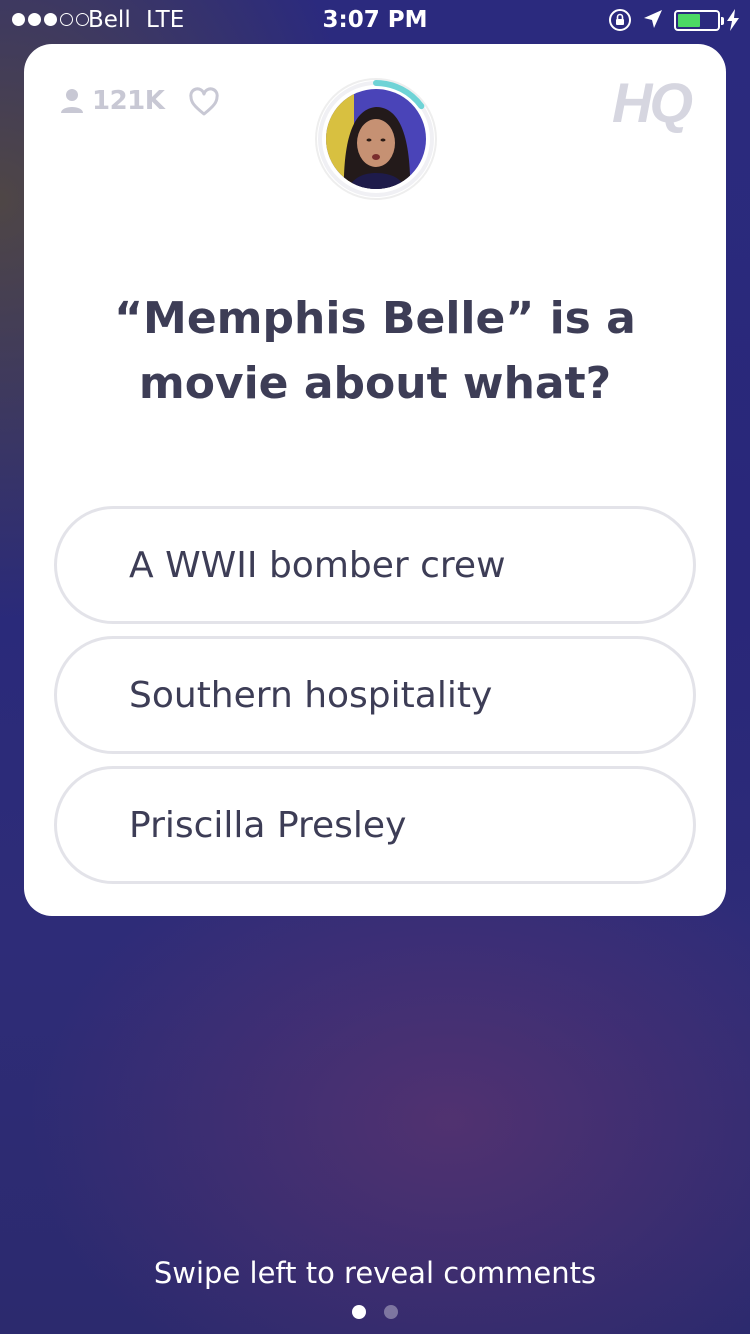 The width and height of the screenshot is (750, 1334). I want to click on answer-option: Priscilla Presley, so click(375, 825).